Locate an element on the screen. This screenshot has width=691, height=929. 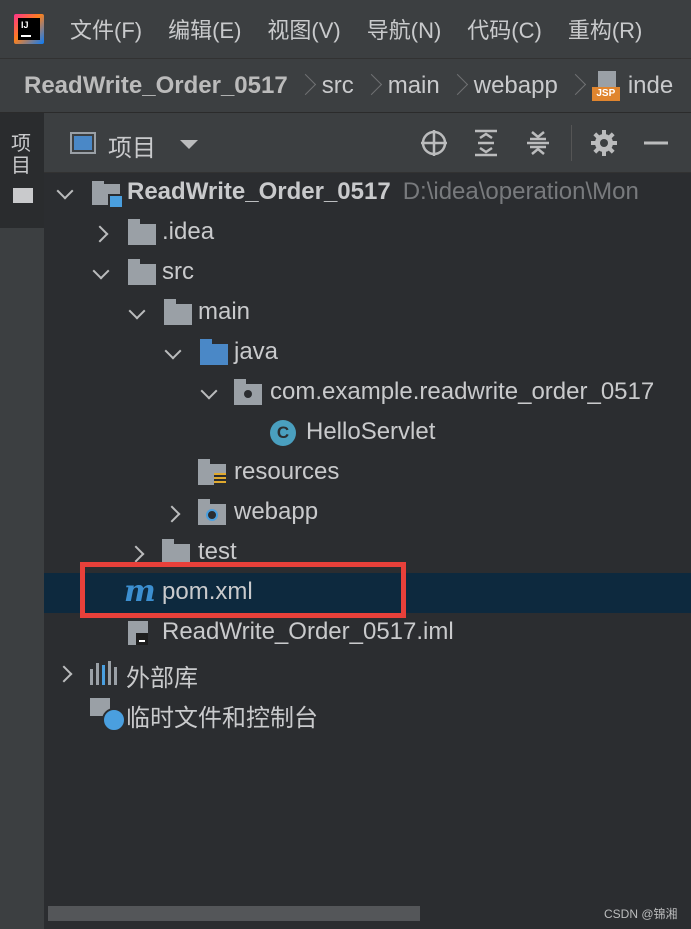
menu-file: 文件(F) is located at coordinates (106, 29).